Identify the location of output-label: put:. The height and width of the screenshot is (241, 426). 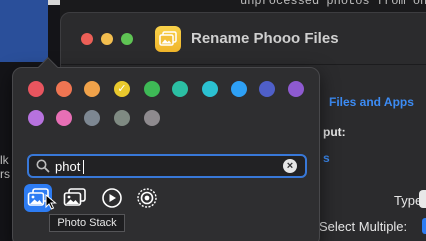
(334, 132).